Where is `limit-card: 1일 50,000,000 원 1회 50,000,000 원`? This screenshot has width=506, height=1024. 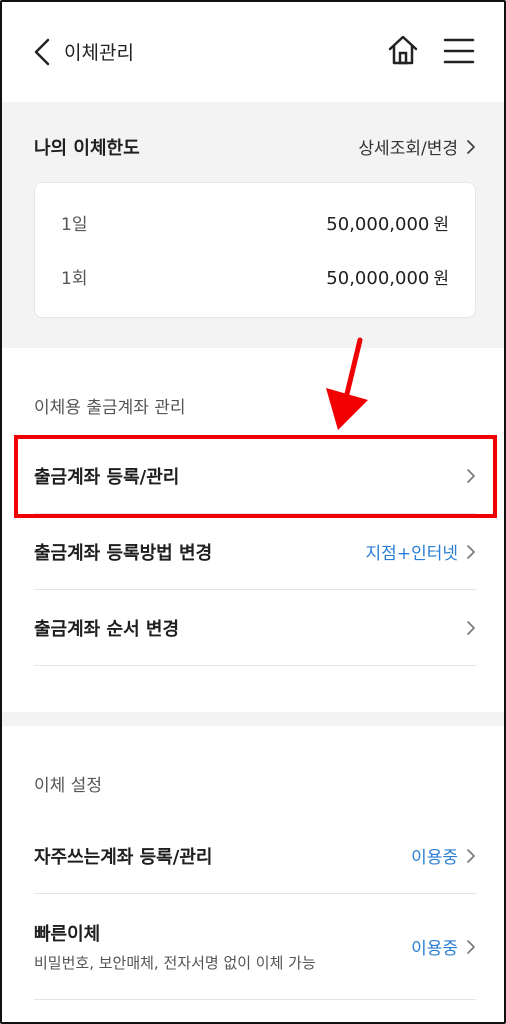
limit-card: 1일 50,000,000 원 1회 50,000,000 원 is located at coordinates (255, 250).